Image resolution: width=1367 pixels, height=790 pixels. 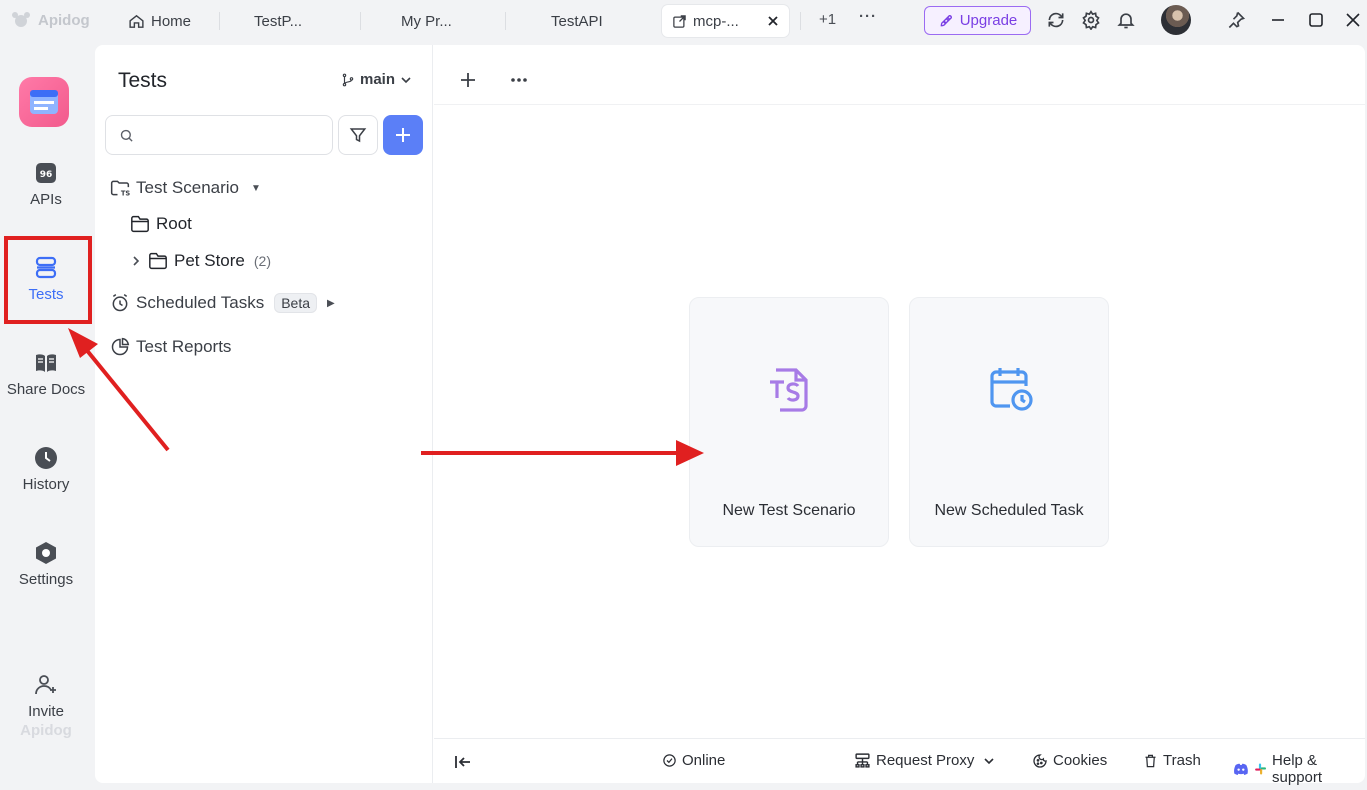 I want to click on external-link-icon, so click(x=679, y=21).